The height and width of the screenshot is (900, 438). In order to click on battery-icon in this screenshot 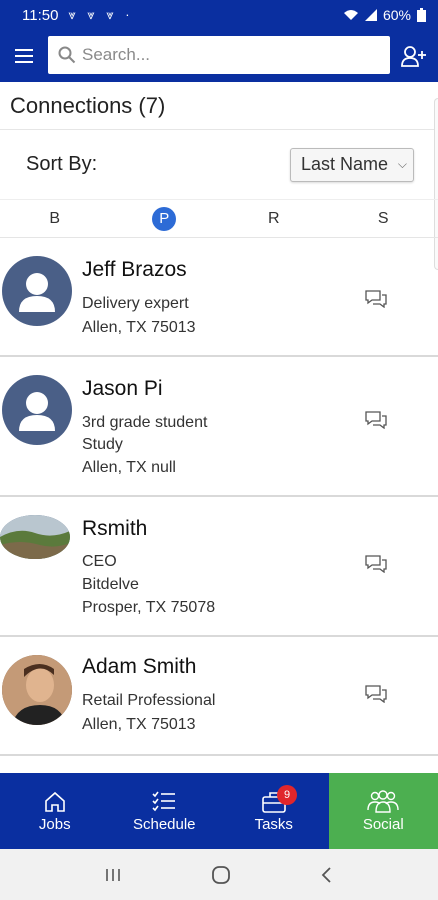, I will do `click(421, 15)`.